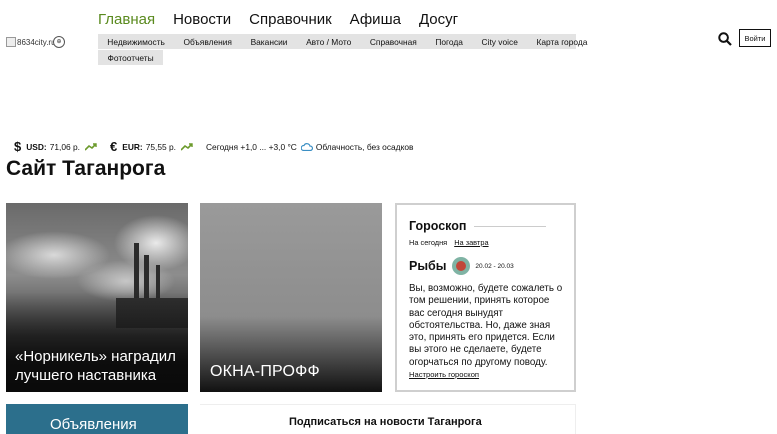 The height and width of the screenshot is (434, 777). I want to click on sub-nav-item-ads: Объявления, so click(207, 42).